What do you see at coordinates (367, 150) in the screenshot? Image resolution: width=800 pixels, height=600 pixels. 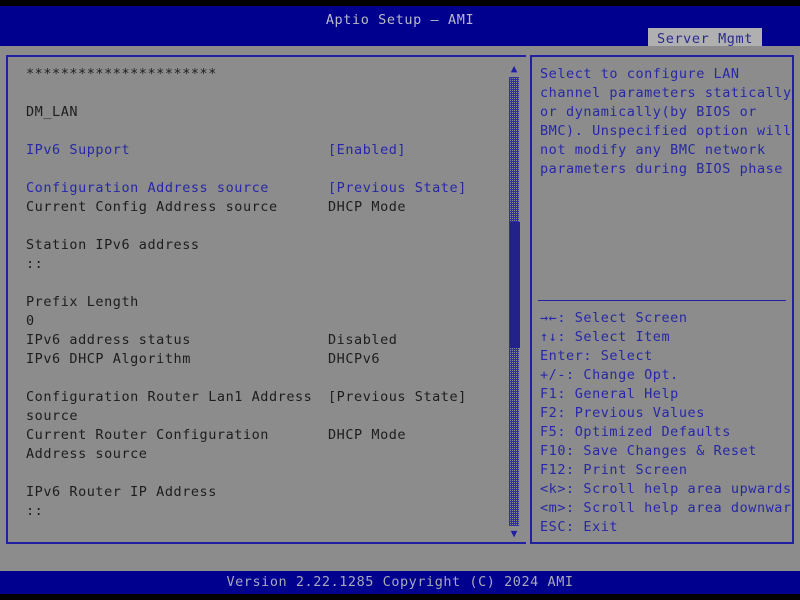 I see `setting-value: [Enabled]` at bounding box center [367, 150].